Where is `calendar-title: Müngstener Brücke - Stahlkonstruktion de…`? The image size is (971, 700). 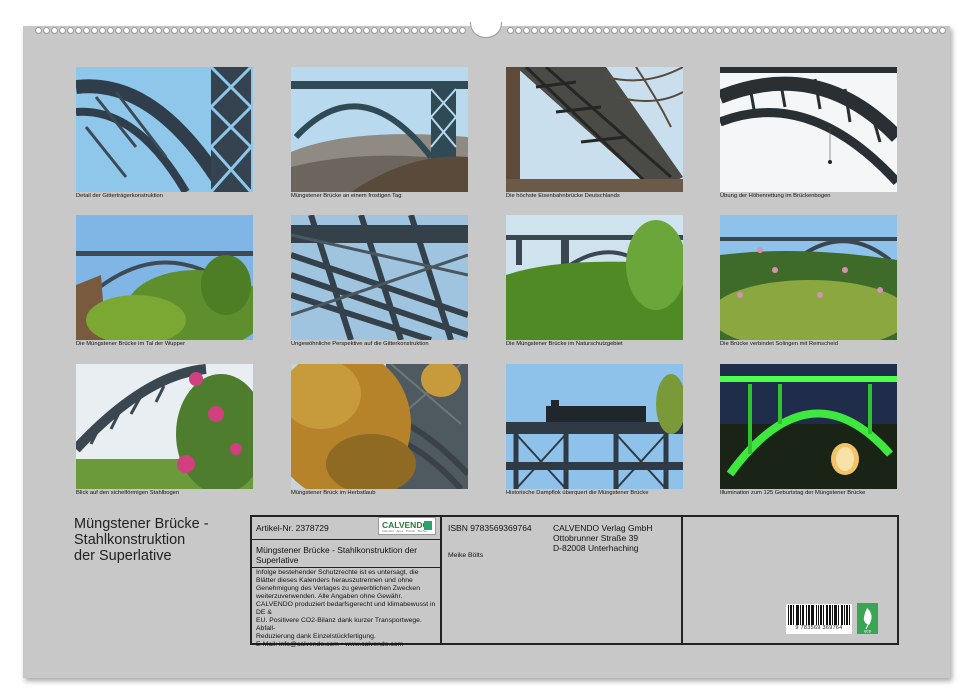 calendar-title: Müngstener Brücke - Stahlkonstruktion de… is located at coordinates (141, 540).